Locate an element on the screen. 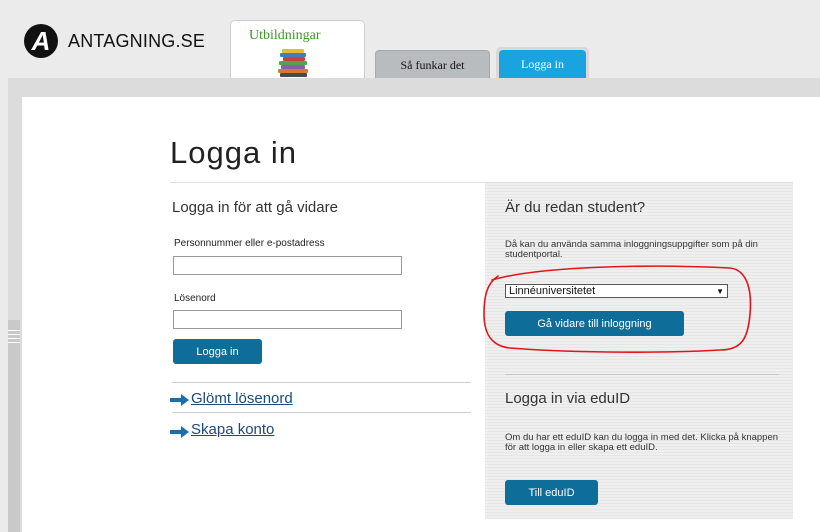  login-button: Logga in is located at coordinates (217, 351).